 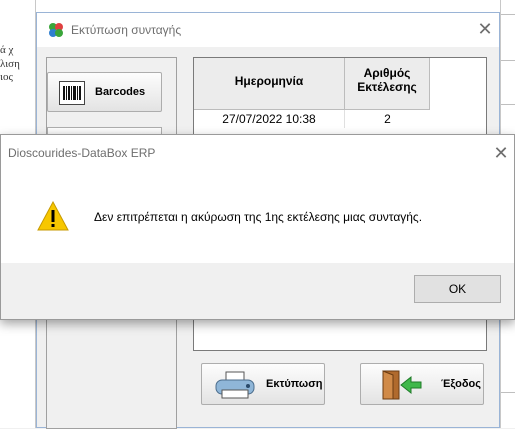 What do you see at coordinates (72, 93) in the screenshot?
I see `barcode-icon` at bounding box center [72, 93].